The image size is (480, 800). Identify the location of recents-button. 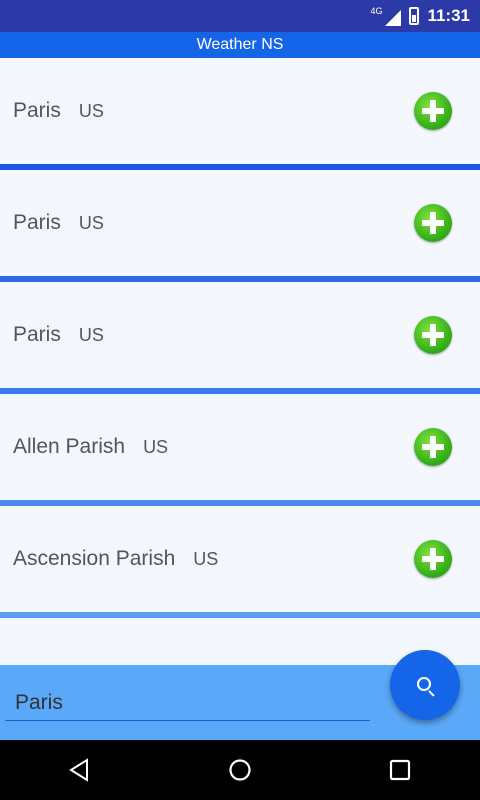
(400, 770).